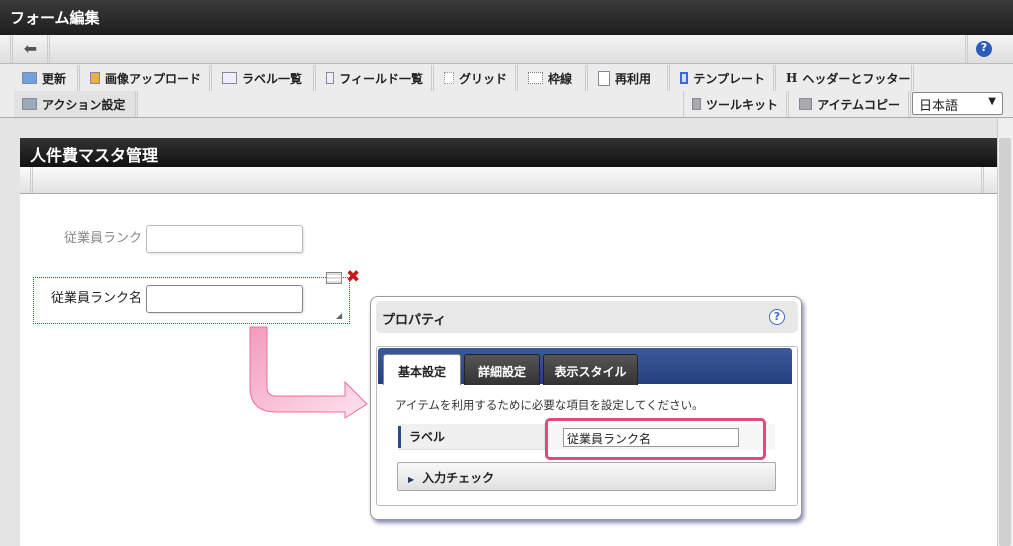 This screenshot has width=1013, height=546. What do you see at coordinates (458, 478) in the screenshot?
I see `accordion-label: 入力チェック` at bounding box center [458, 478].